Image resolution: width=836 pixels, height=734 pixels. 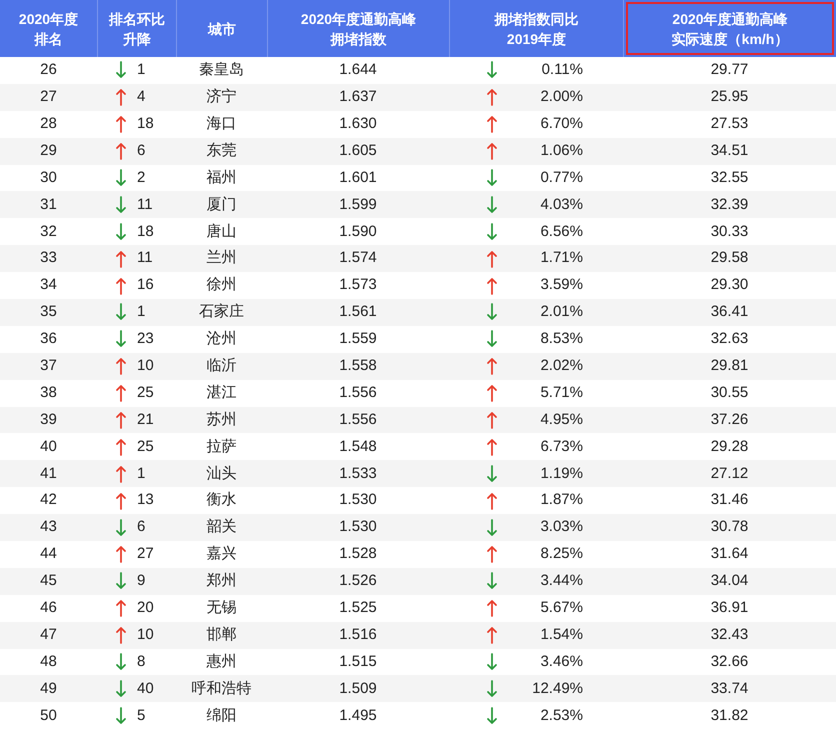 I want to click on yoy-cell-text: 1.54%, so click(x=561, y=634).